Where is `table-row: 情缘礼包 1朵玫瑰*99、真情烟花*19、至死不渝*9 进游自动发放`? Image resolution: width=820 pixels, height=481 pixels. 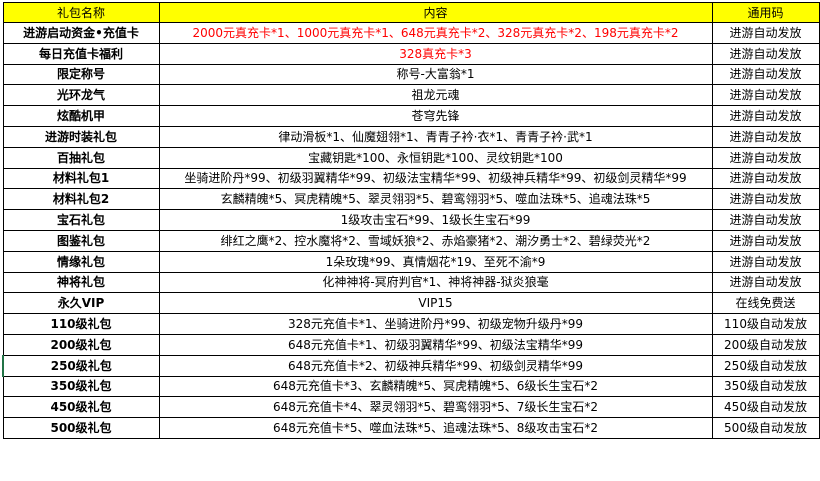
table-row: 情缘礼包 1朵玫瑰*99、真情烟花*19、至死不渝*9 进游自动发放 is located at coordinates (411, 261).